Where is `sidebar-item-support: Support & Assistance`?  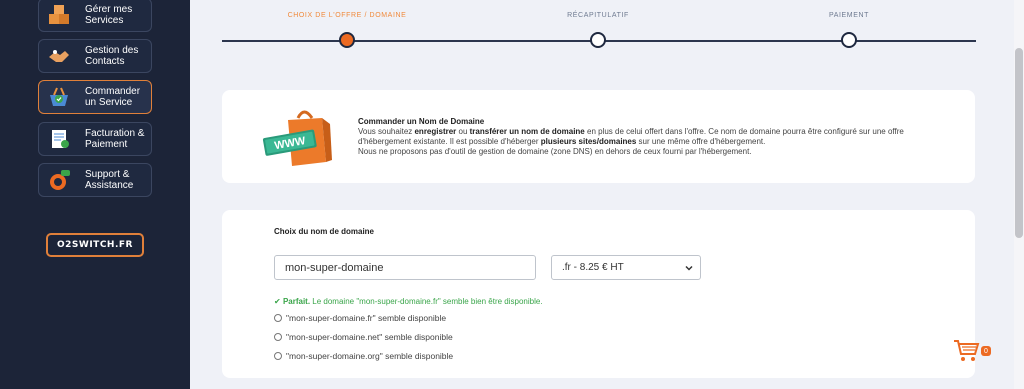 sidebar-item-support: Support & Assistance is located at coordinates (95, 180).